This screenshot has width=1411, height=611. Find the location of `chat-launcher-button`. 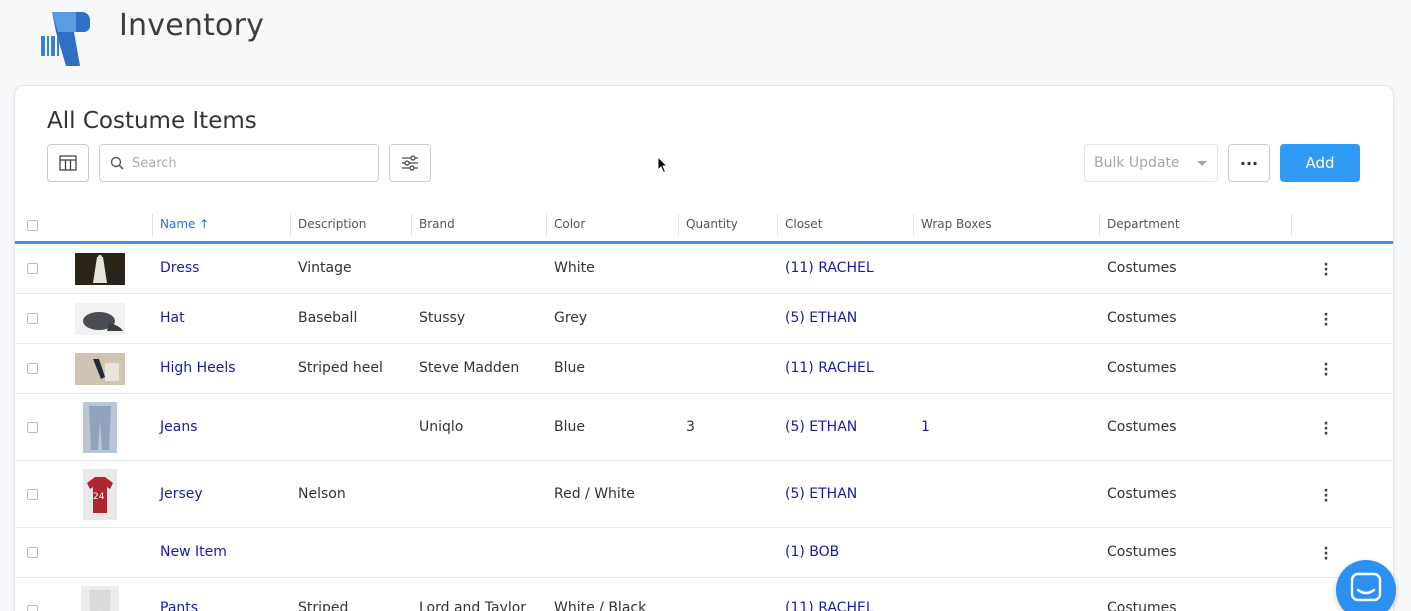

chat-launcher-button is located at coordinates (1366, 585).